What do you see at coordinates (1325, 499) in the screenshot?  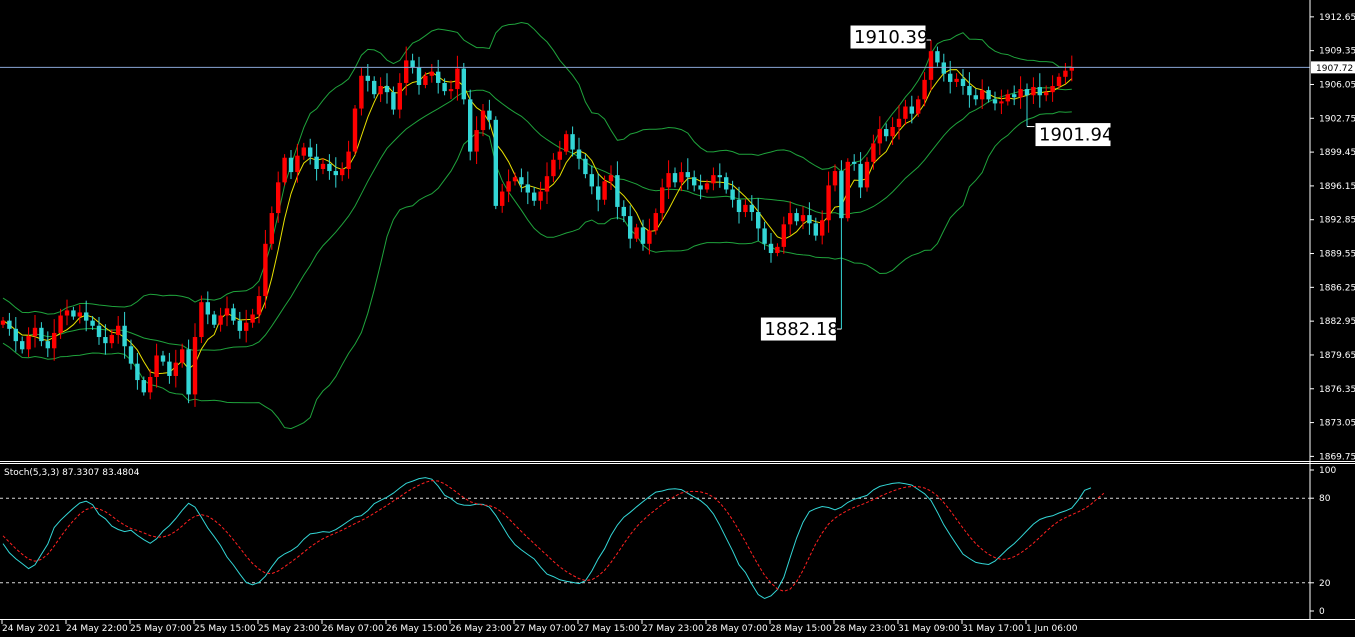 I see `stoch-tick-label: 80` at bounding box center [1325, 499].